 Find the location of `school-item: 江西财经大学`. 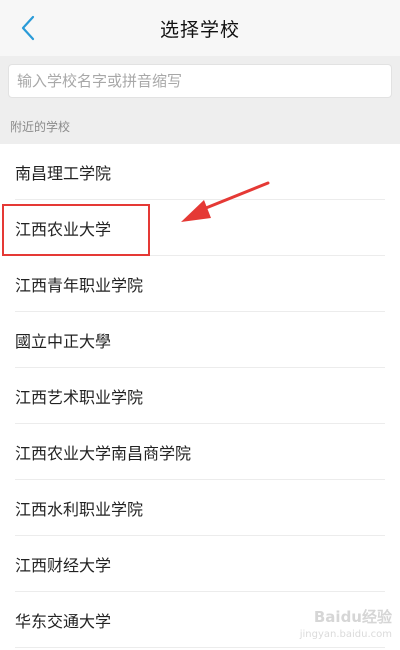

school-item: 江西财经大学 is located at coordinates (200, 564).